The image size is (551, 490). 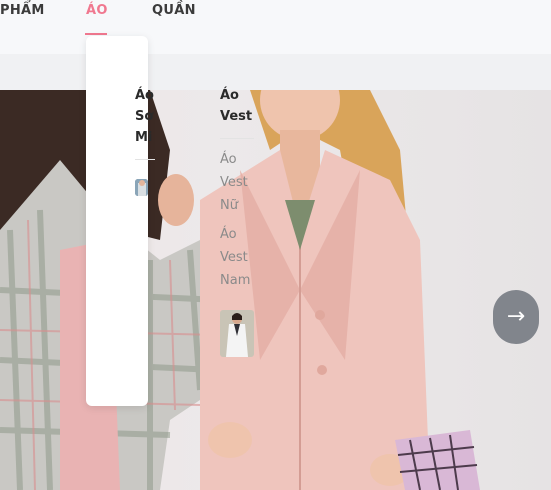 I want to click on arrow-right-icon: →, so click(x=516, y=316).